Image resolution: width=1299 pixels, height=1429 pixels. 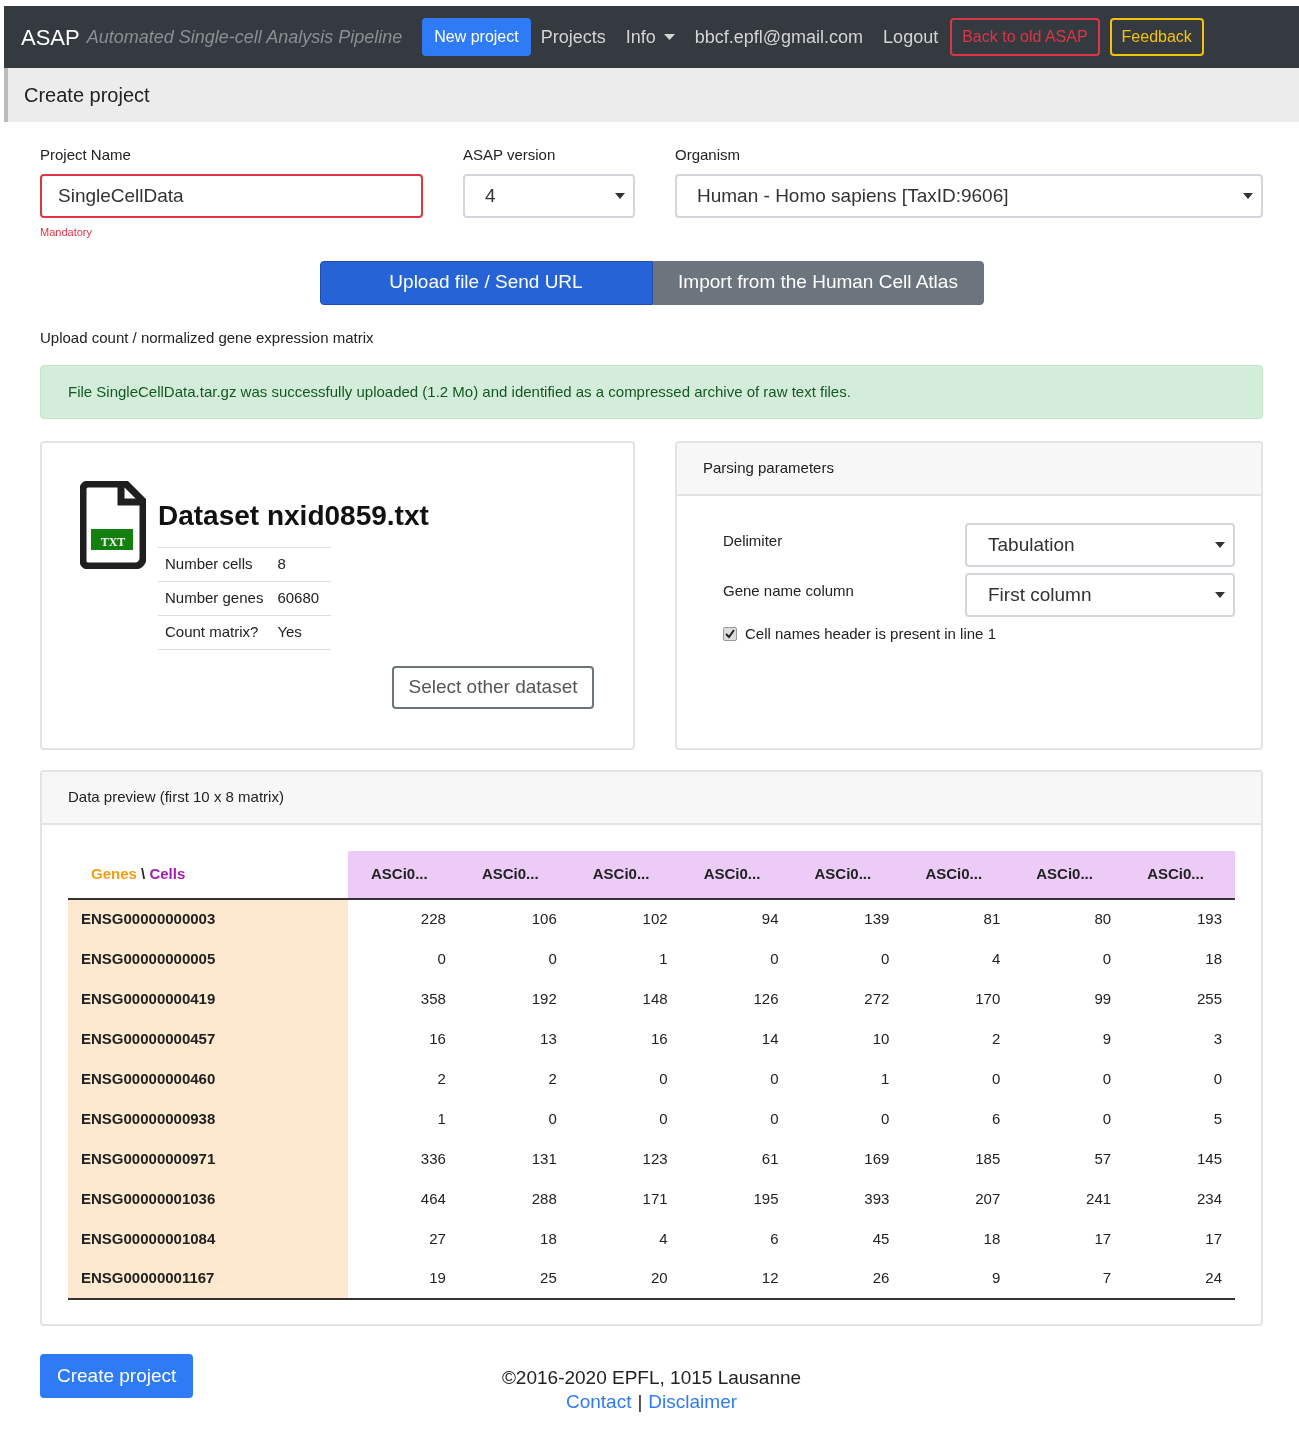 What do you see at coordinates (736, 919) in the screenshot?
I see `table-cell: 94` at bounding box center [736, 919].